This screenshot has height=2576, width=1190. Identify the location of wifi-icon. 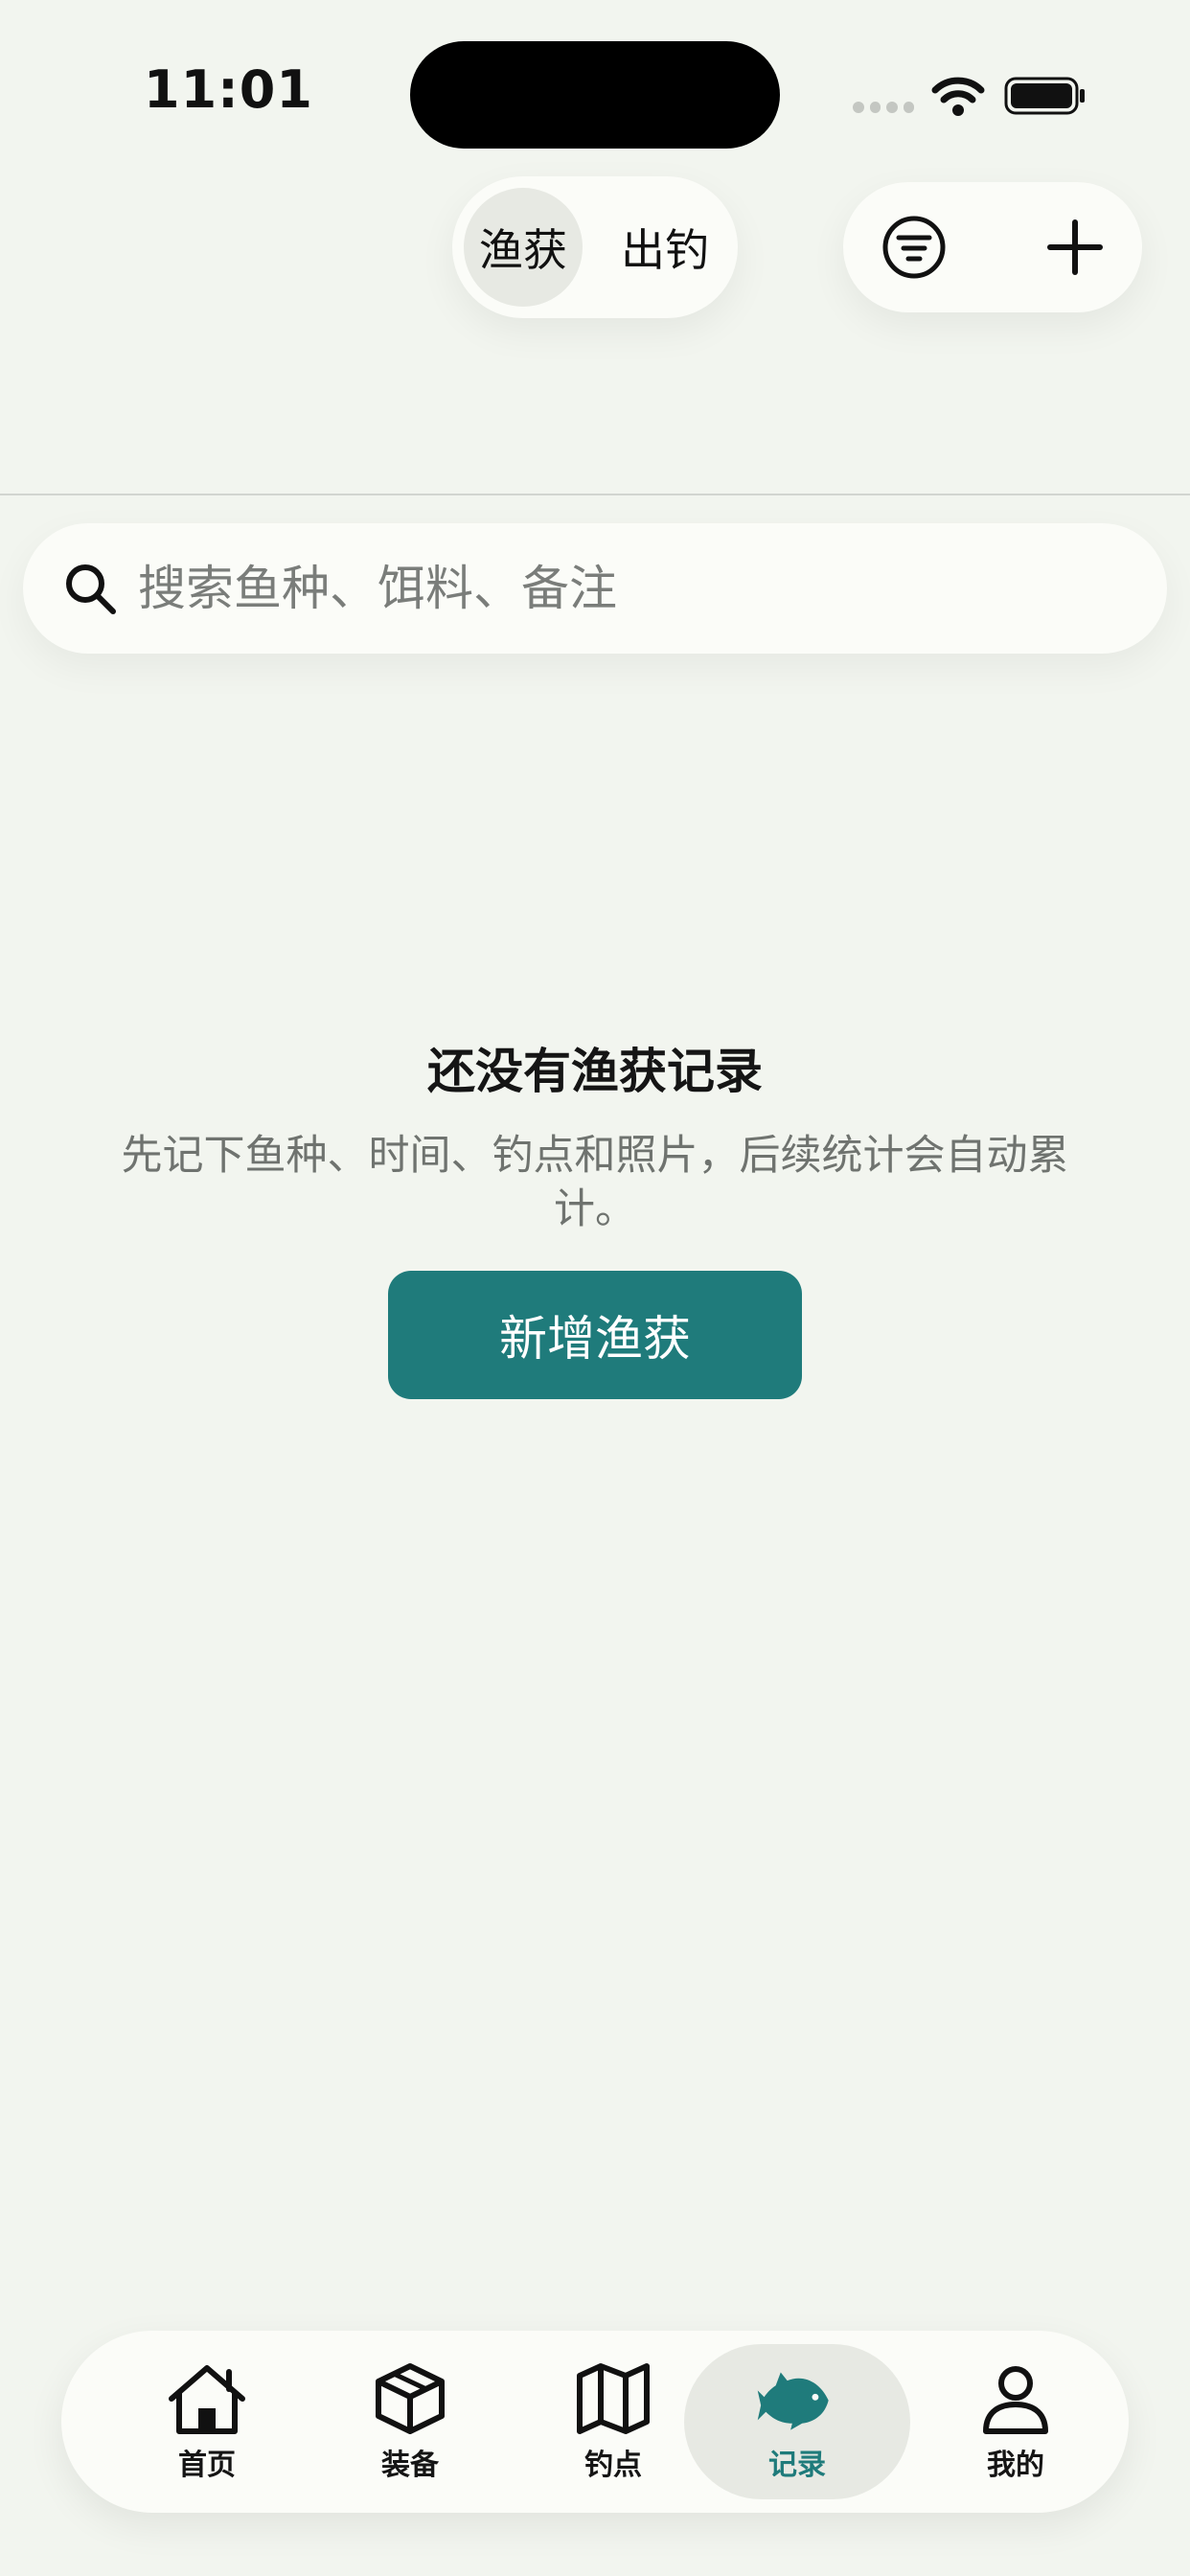
(958, 96).